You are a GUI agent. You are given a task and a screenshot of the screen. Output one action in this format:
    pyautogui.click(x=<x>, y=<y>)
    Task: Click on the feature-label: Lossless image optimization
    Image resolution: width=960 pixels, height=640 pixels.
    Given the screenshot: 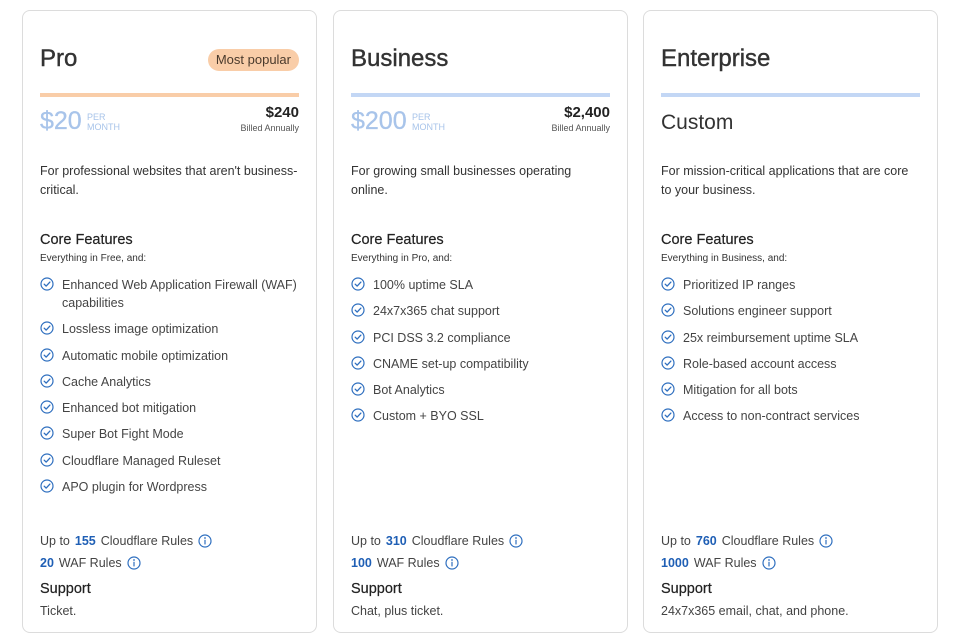 What is the action you would take?
    pyautogui.click(x=140, y=329)
    